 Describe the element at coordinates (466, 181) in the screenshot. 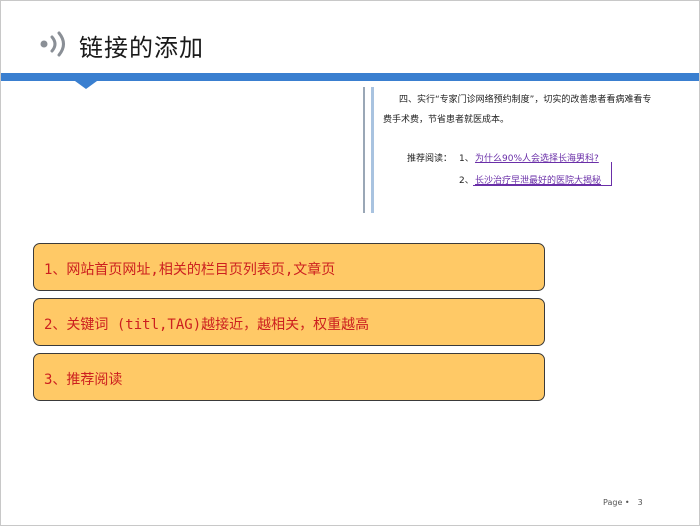

I see `recommend-link-number: 2、` at that location.